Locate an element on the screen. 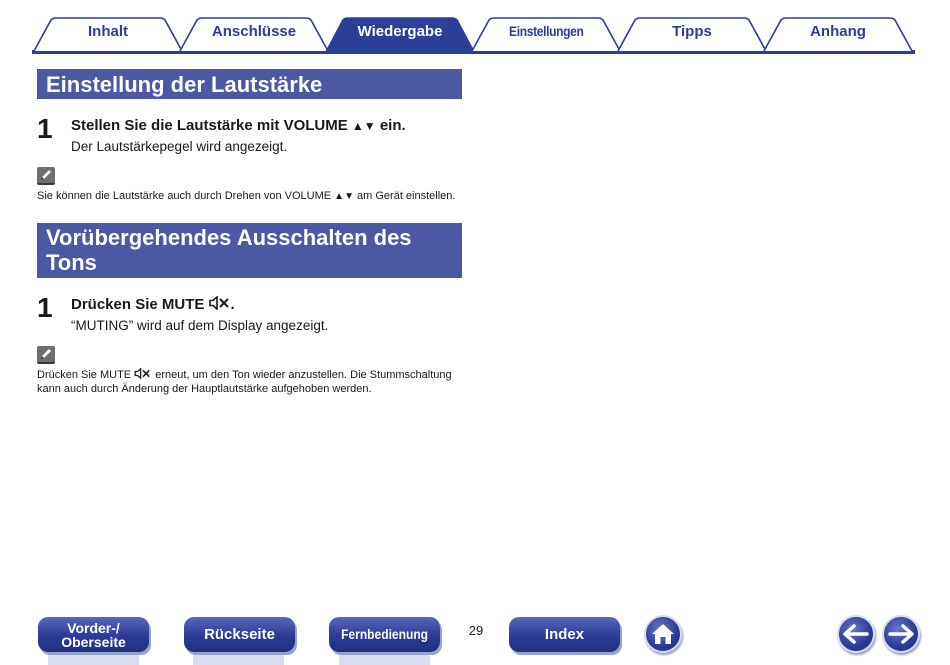  rear-label: Rückseite is located at coordinates (239, 634).